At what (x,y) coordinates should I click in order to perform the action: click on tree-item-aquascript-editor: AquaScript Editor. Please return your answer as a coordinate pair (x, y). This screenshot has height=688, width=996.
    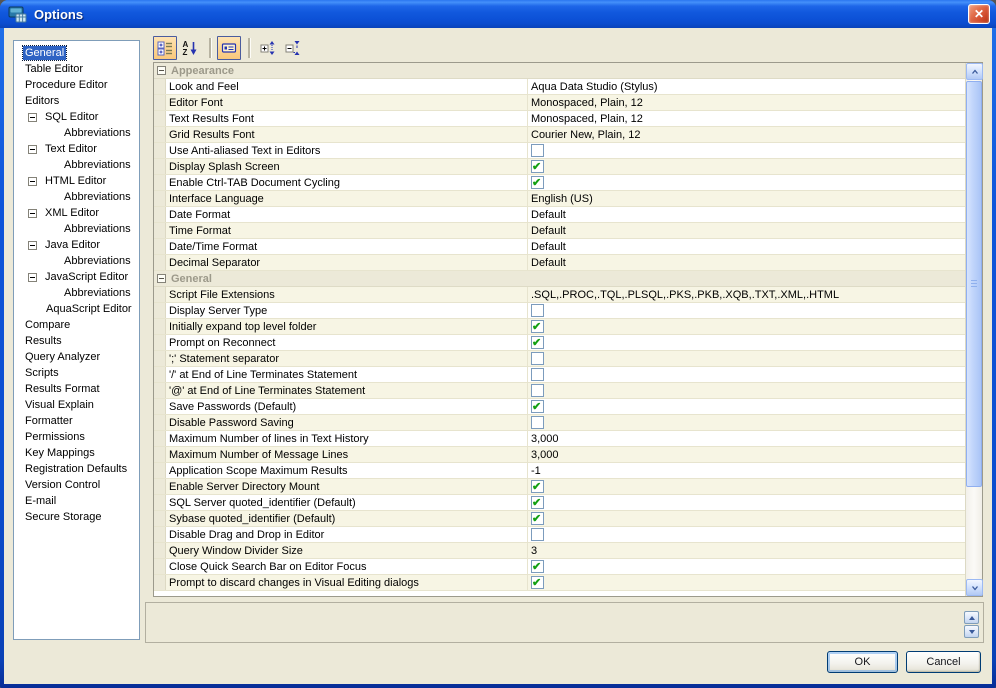
    Looking at the image, I should click on (76, 309).